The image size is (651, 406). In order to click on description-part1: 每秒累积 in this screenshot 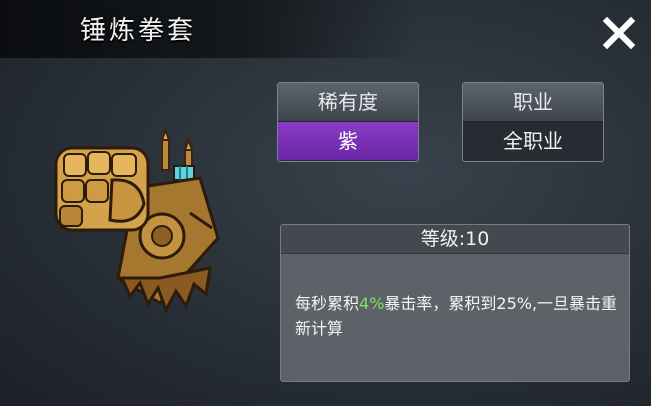, I will do `click(327, 303)`.